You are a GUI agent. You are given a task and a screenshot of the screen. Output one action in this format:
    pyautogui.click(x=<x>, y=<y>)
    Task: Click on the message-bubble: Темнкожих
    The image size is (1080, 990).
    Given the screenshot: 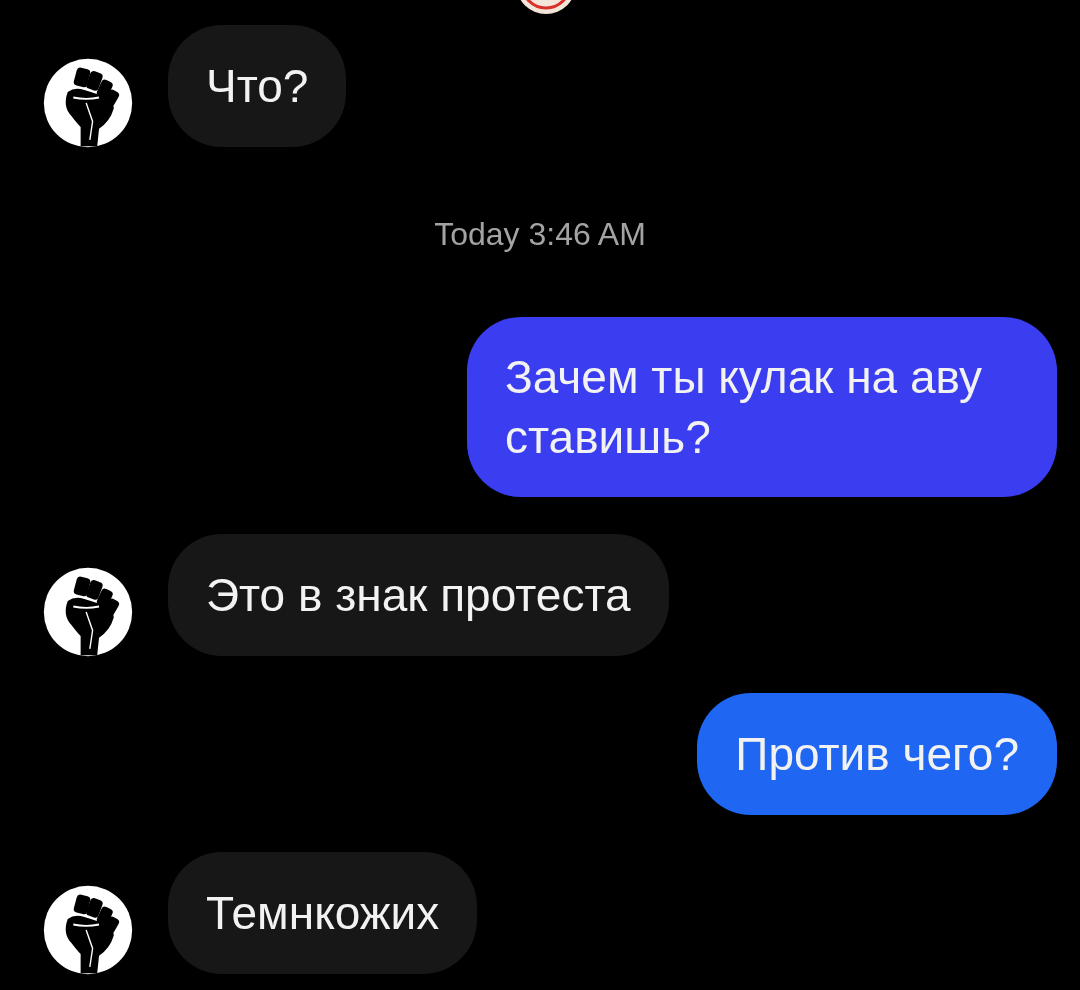 What is the action you would take?
    pyautogui.click(x=323, y=913)
    